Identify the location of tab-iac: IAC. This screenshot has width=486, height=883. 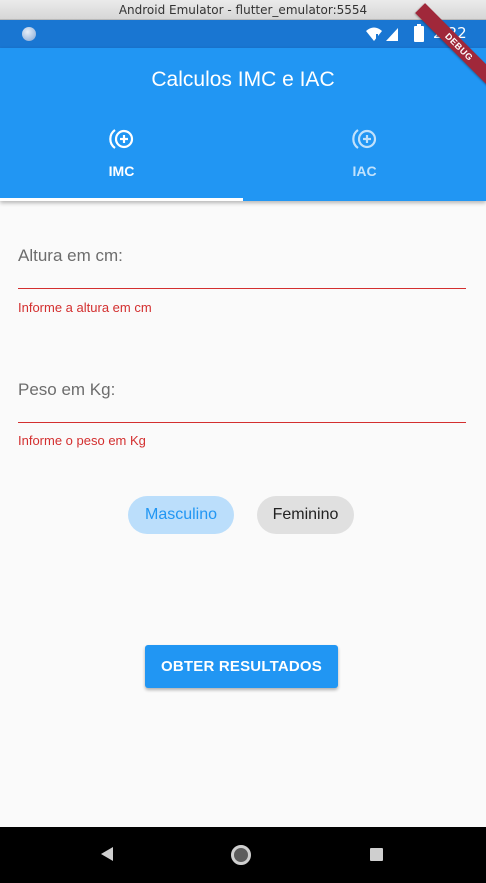
(364, 163).